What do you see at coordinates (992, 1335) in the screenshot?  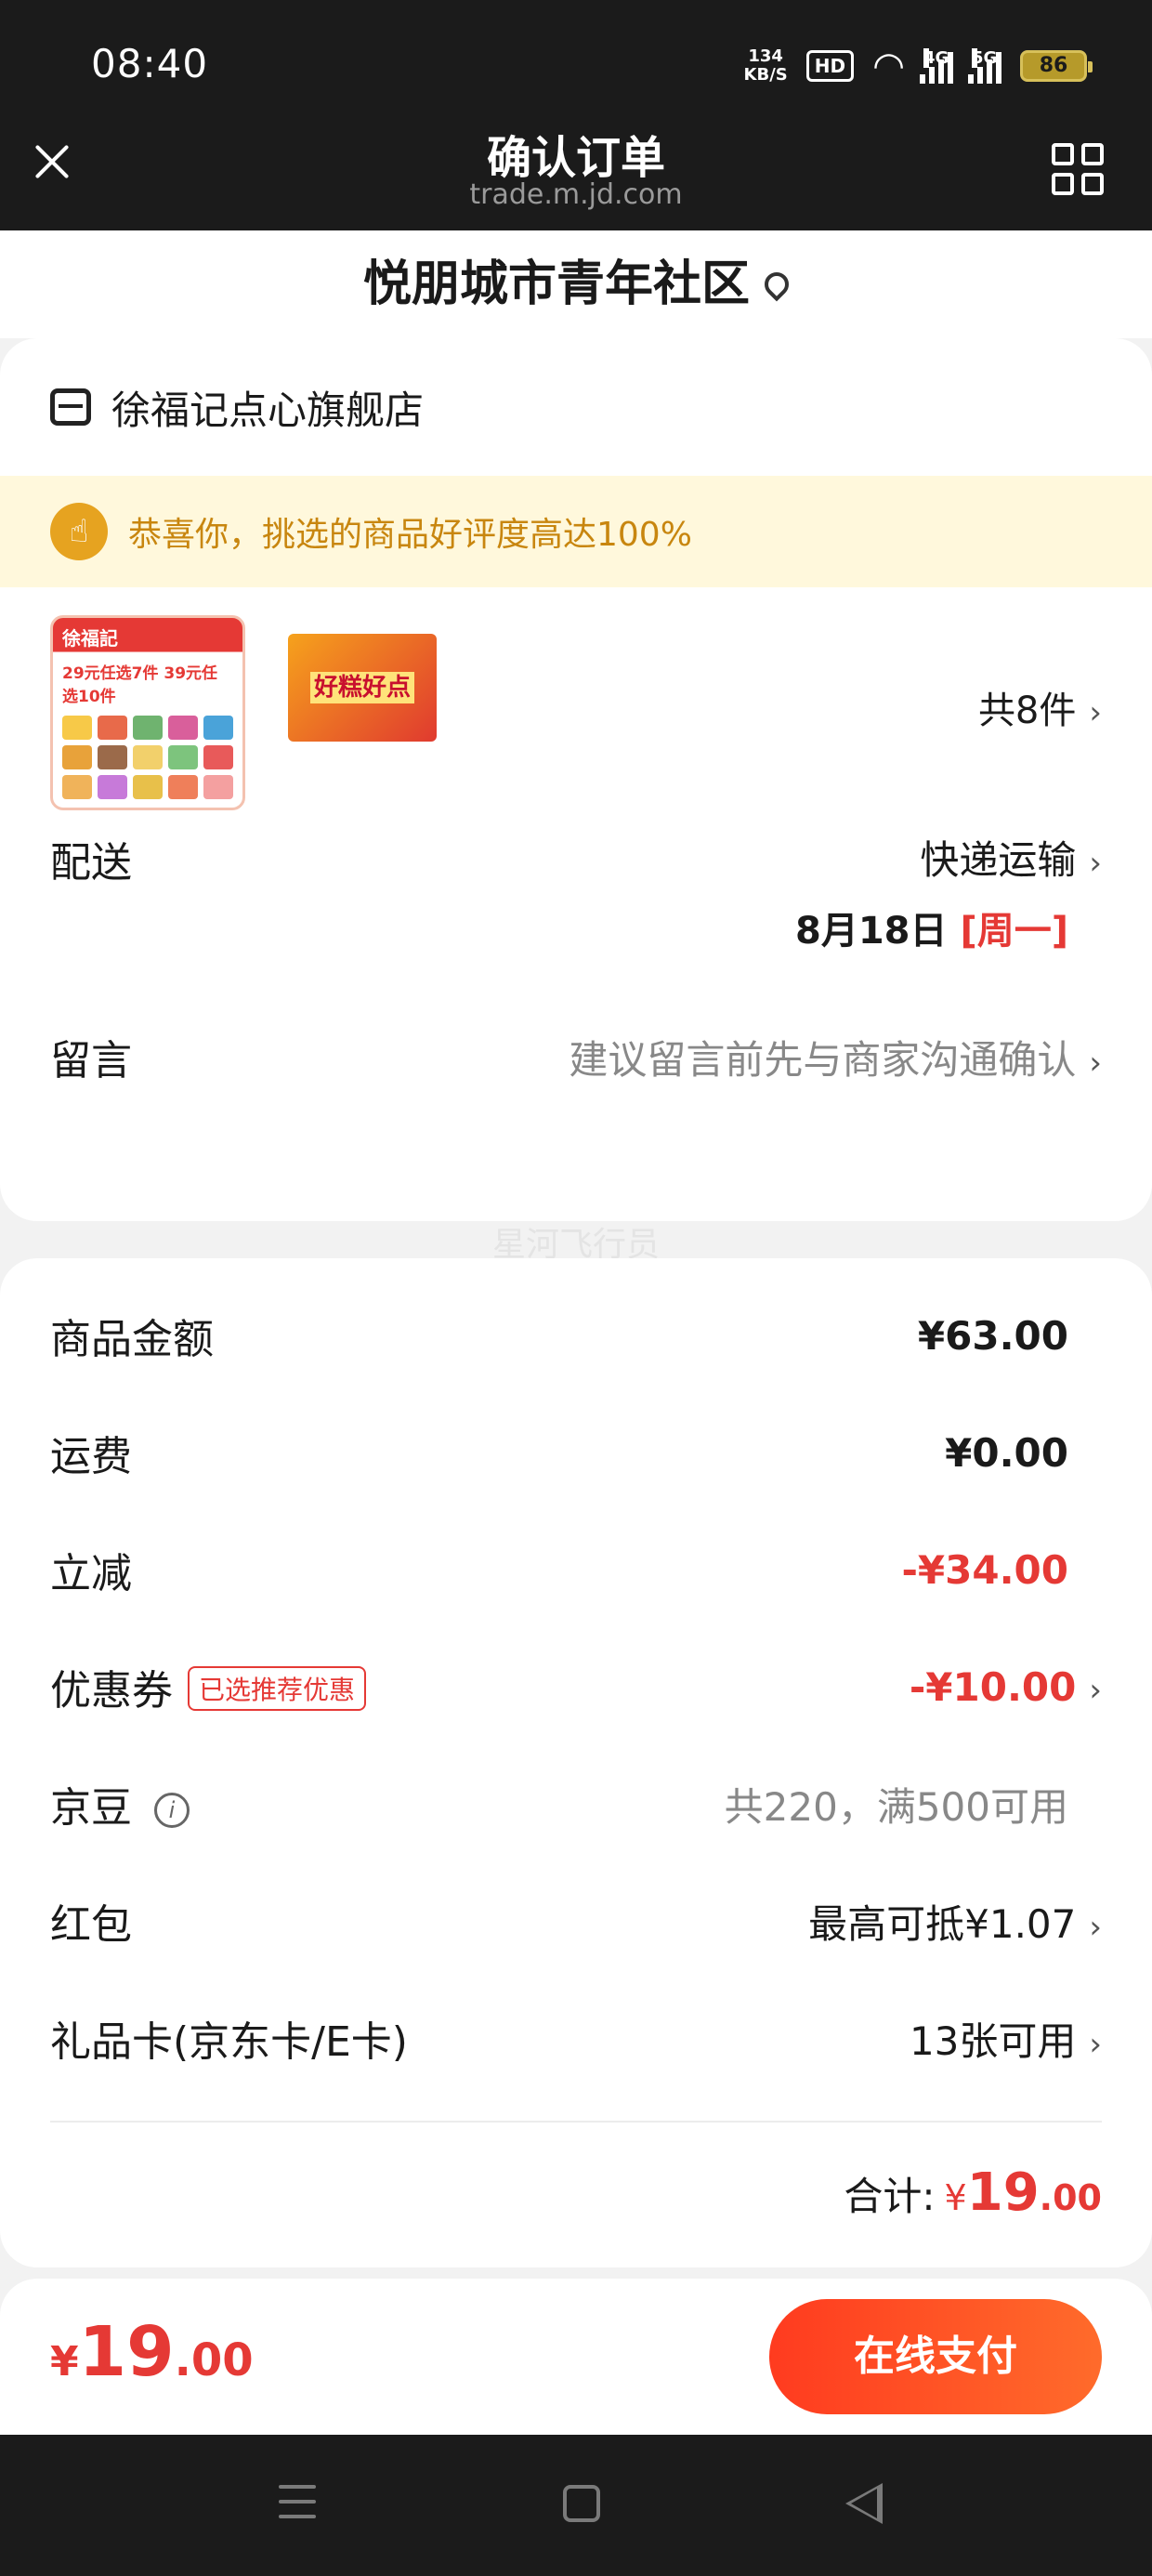 I see `goods-amount-value: ¥63.00` at bounding box center [992, 1335].